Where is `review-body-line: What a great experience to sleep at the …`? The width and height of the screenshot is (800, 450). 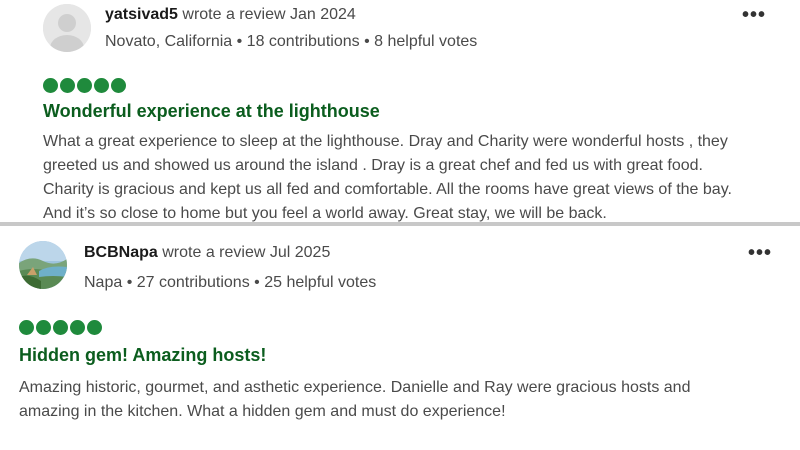
review-body-line: What a great experience to sleep at the … is located at coordinates (385, 141).